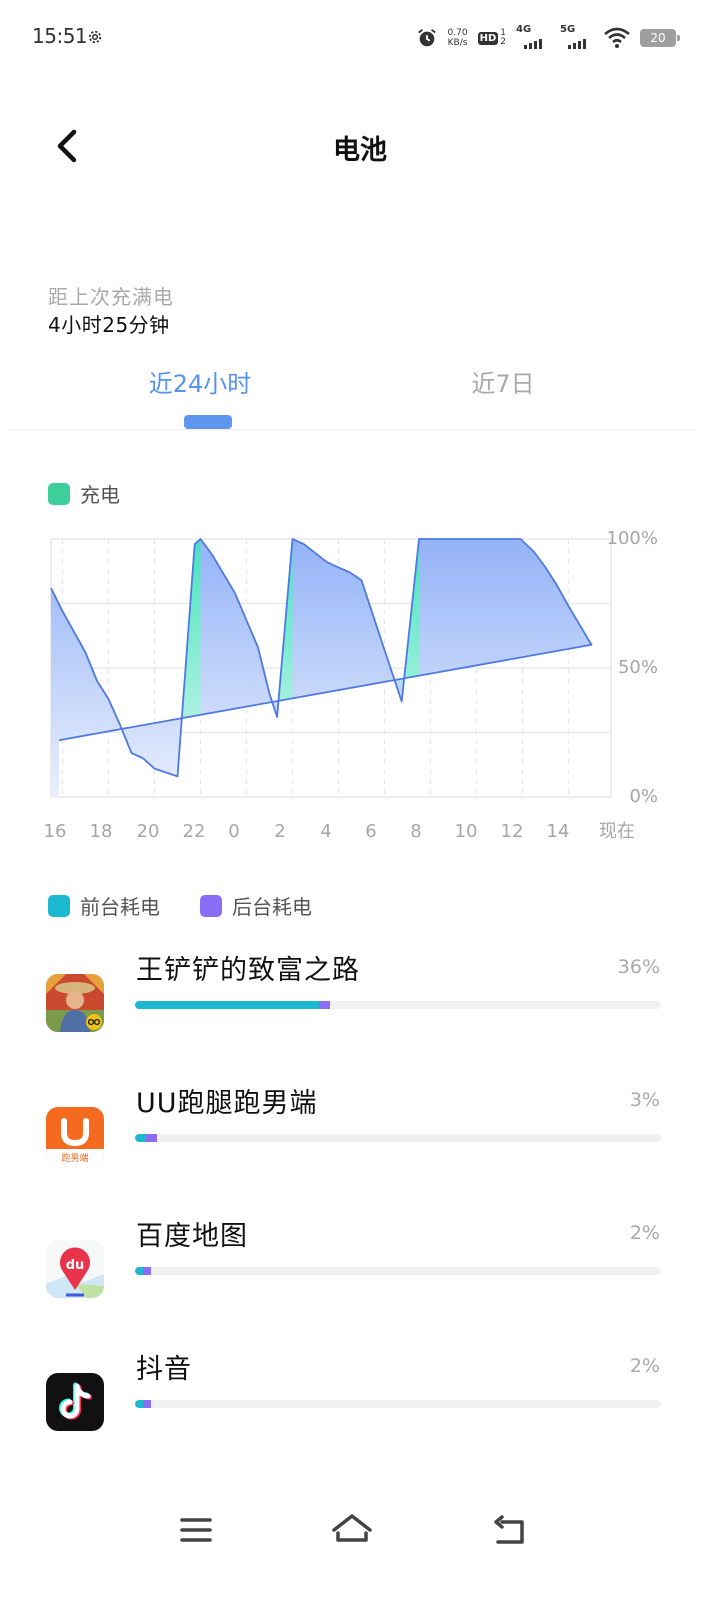  I want to click on tab-last-7-days: 近7日, so click(503, 381).